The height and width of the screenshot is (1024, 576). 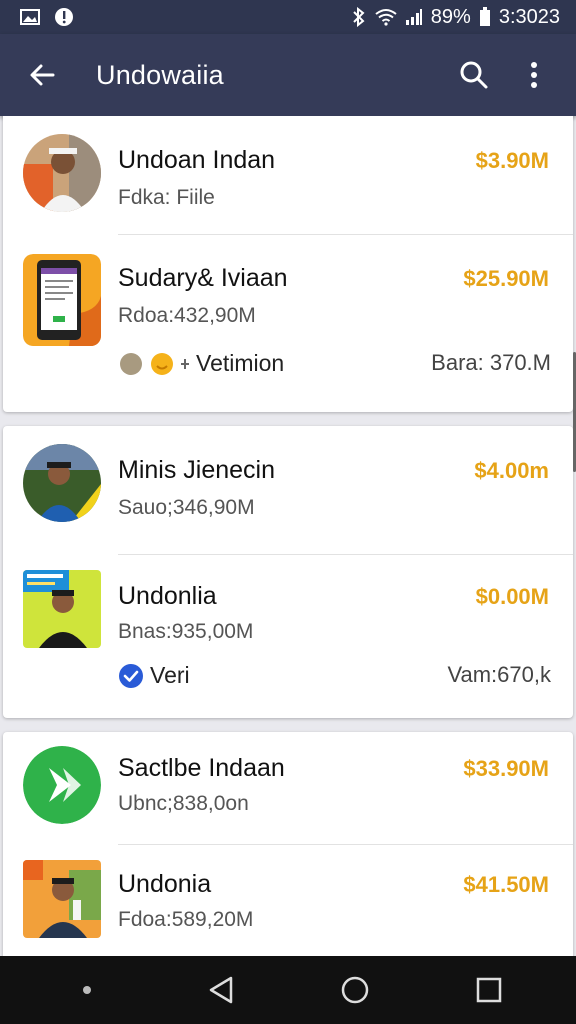 What do you see at coordinates (186, 631) in the screenshot?
I see `item-subtitle: Bnas:935,00M` at bounding box center [186, 631].